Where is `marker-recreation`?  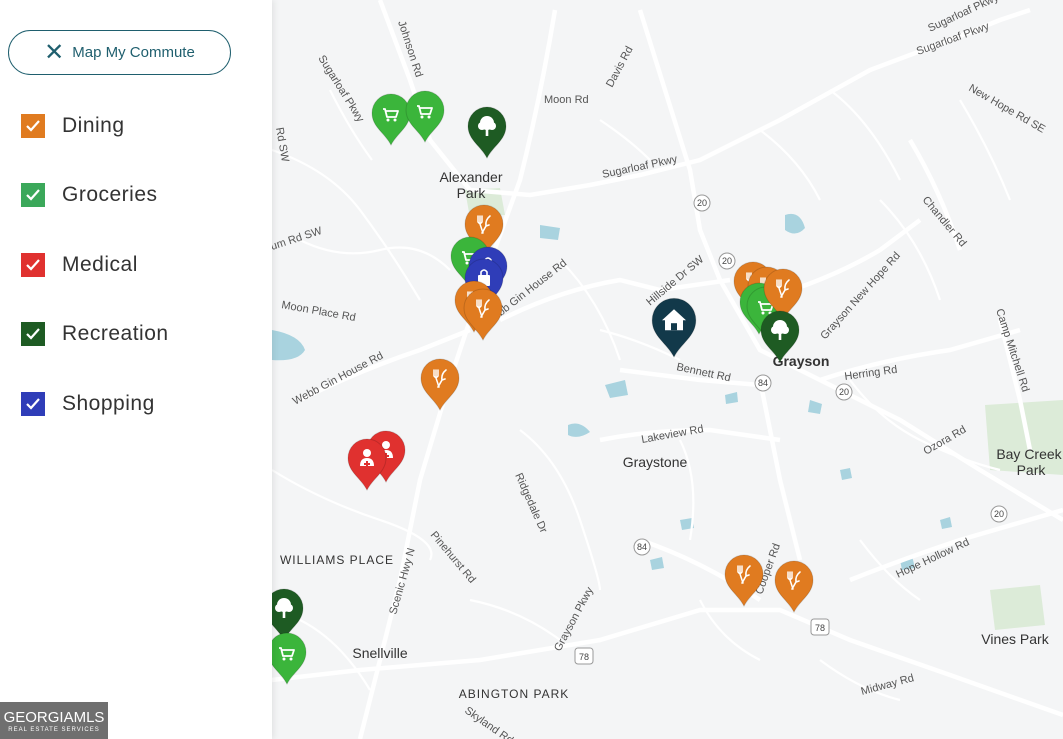 marker-recreation is located at coordinates (487, 133).